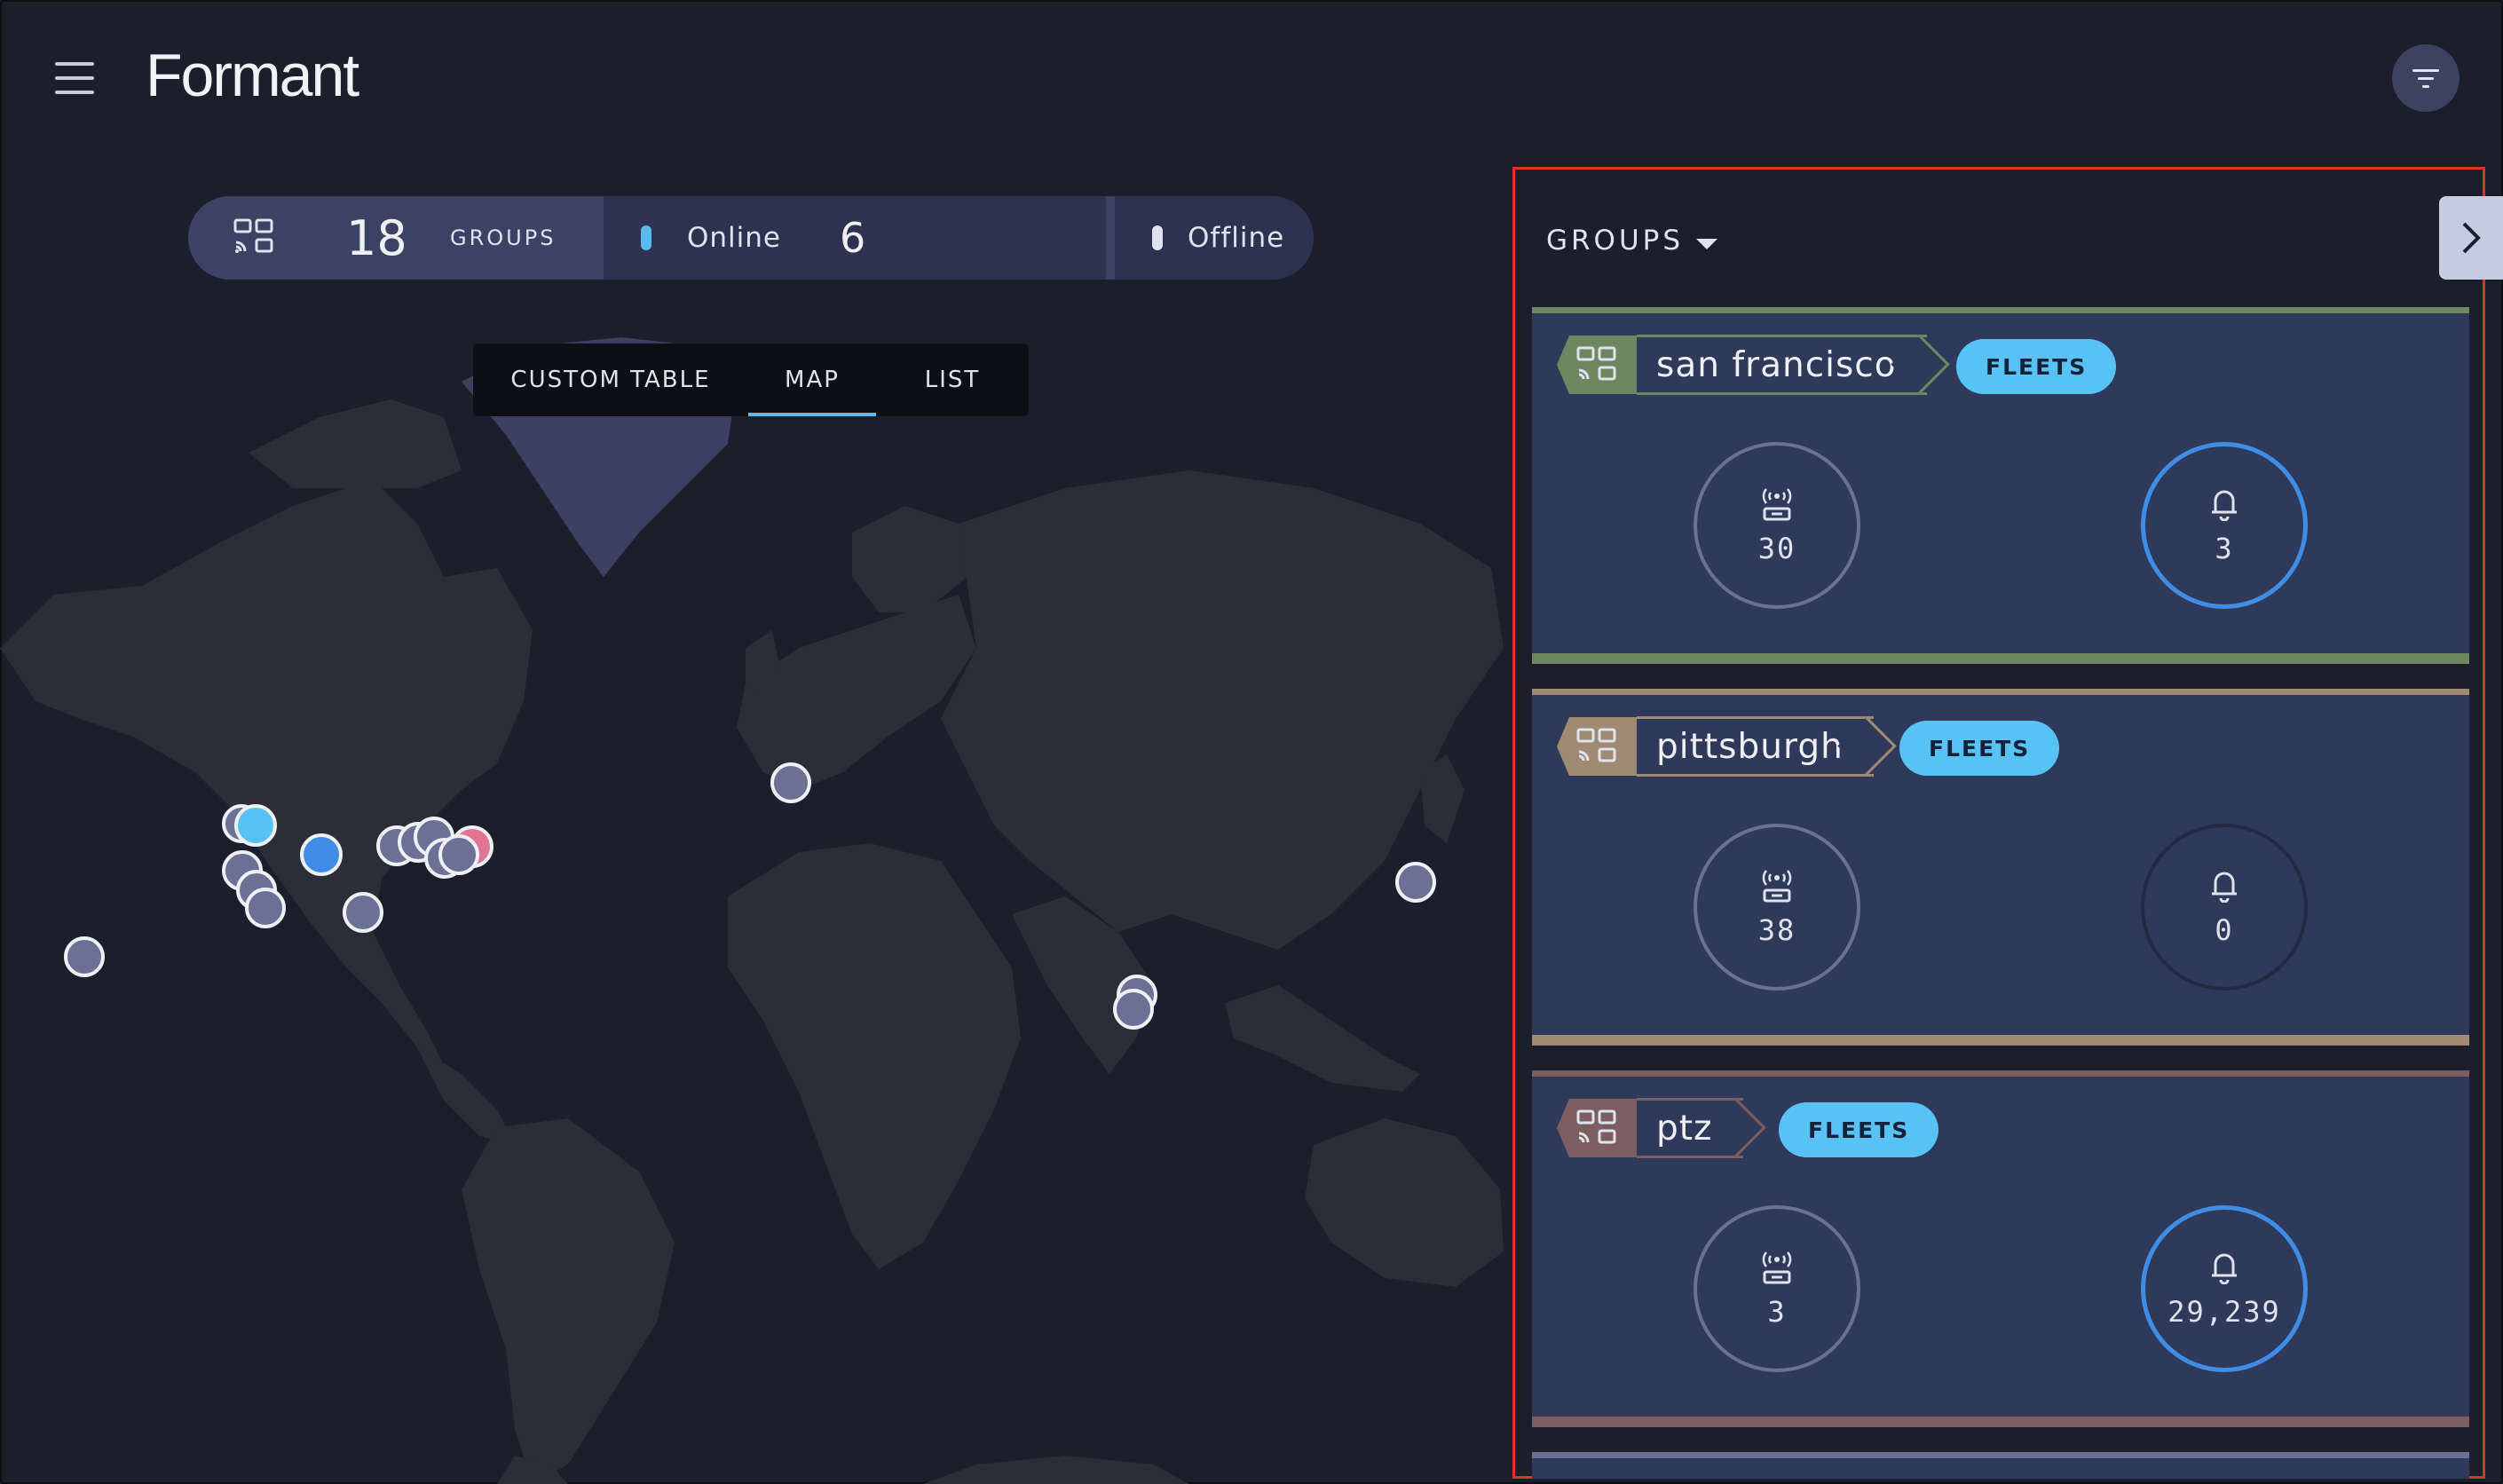 The width and height of the screenshot is (2503, 1484). What do you see at coordinates (503, 238) in the screenshot?
I see `groups-label: GROUPS` at bounding box center [503, 238].